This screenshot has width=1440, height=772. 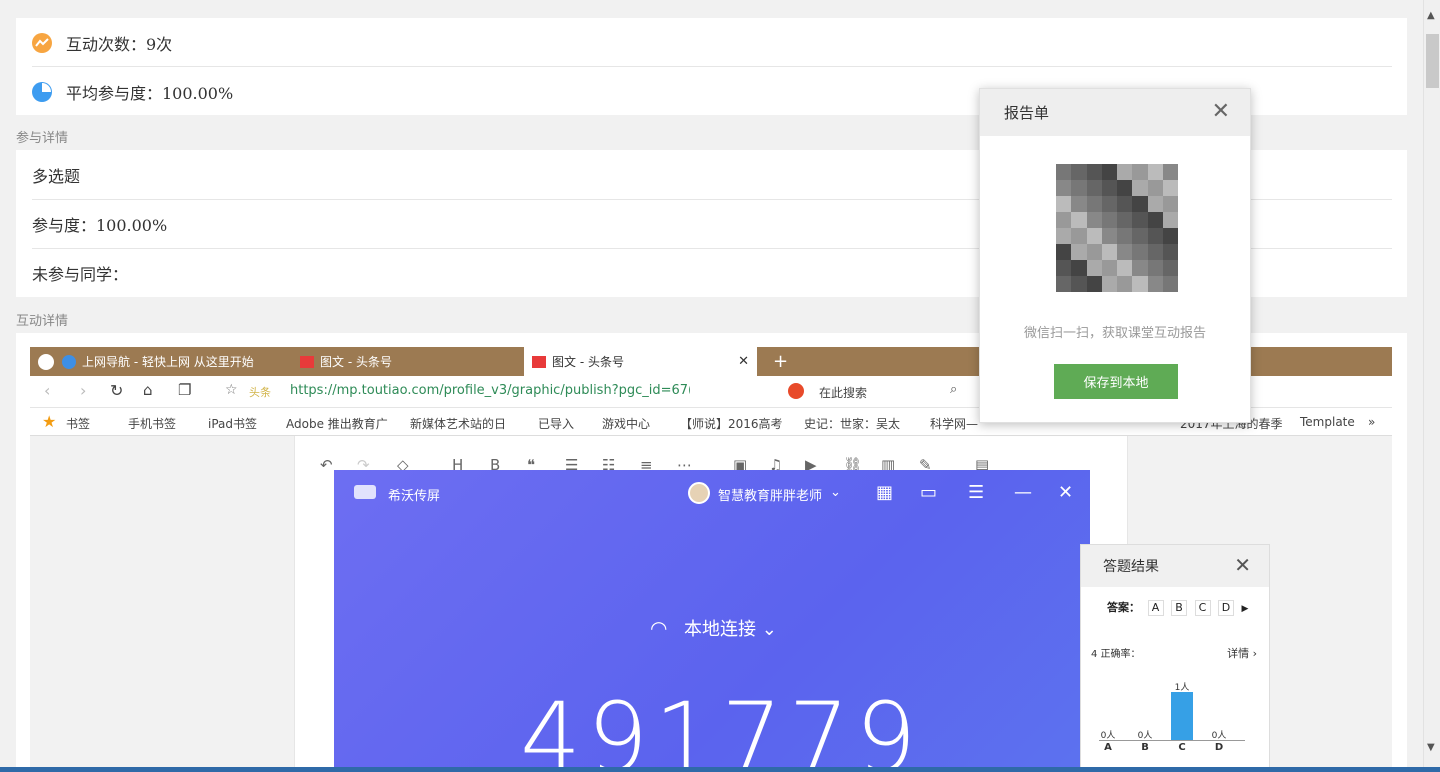 What do you see at coordinates (458, 423) in the screenshot?
I see `bookmark-item: 新媒体艺术站的日` at bounding box center [458, 423].